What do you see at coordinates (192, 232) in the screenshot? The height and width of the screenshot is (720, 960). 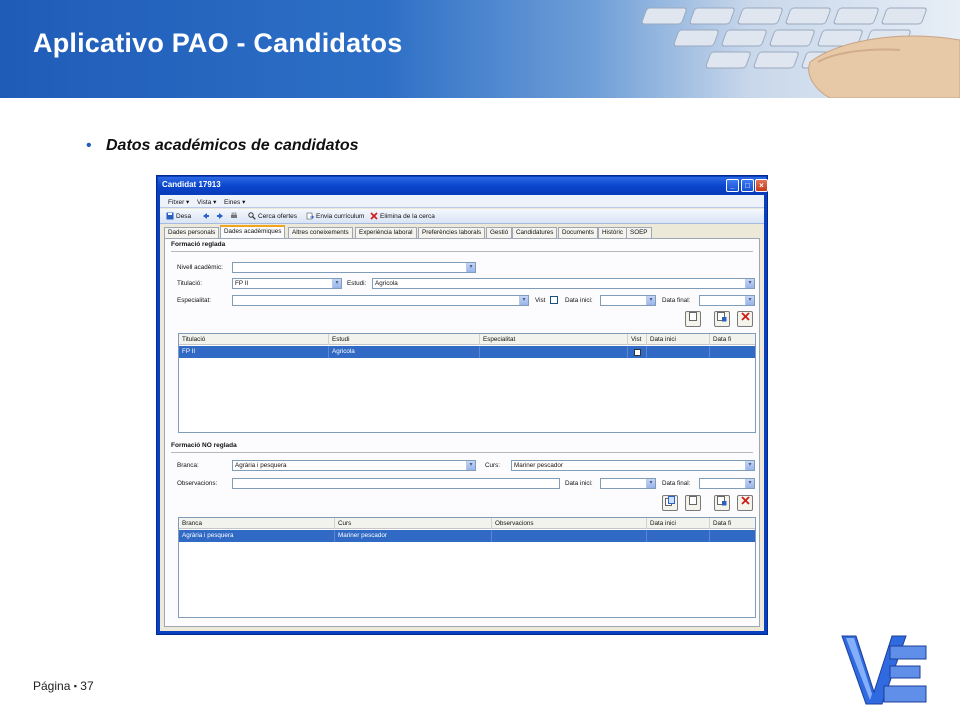 I see `tab-dades-personals: Dades personals` at bounding box center [192, 232].